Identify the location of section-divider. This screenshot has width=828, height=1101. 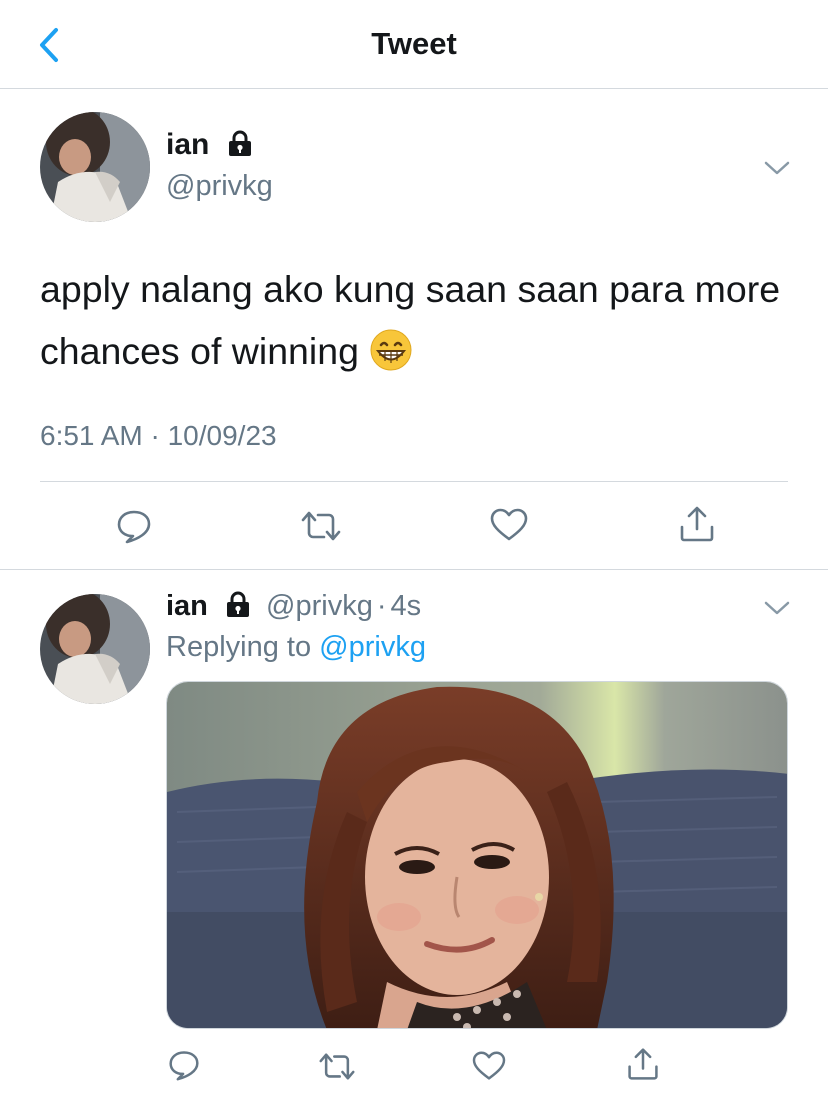
(414, 569).